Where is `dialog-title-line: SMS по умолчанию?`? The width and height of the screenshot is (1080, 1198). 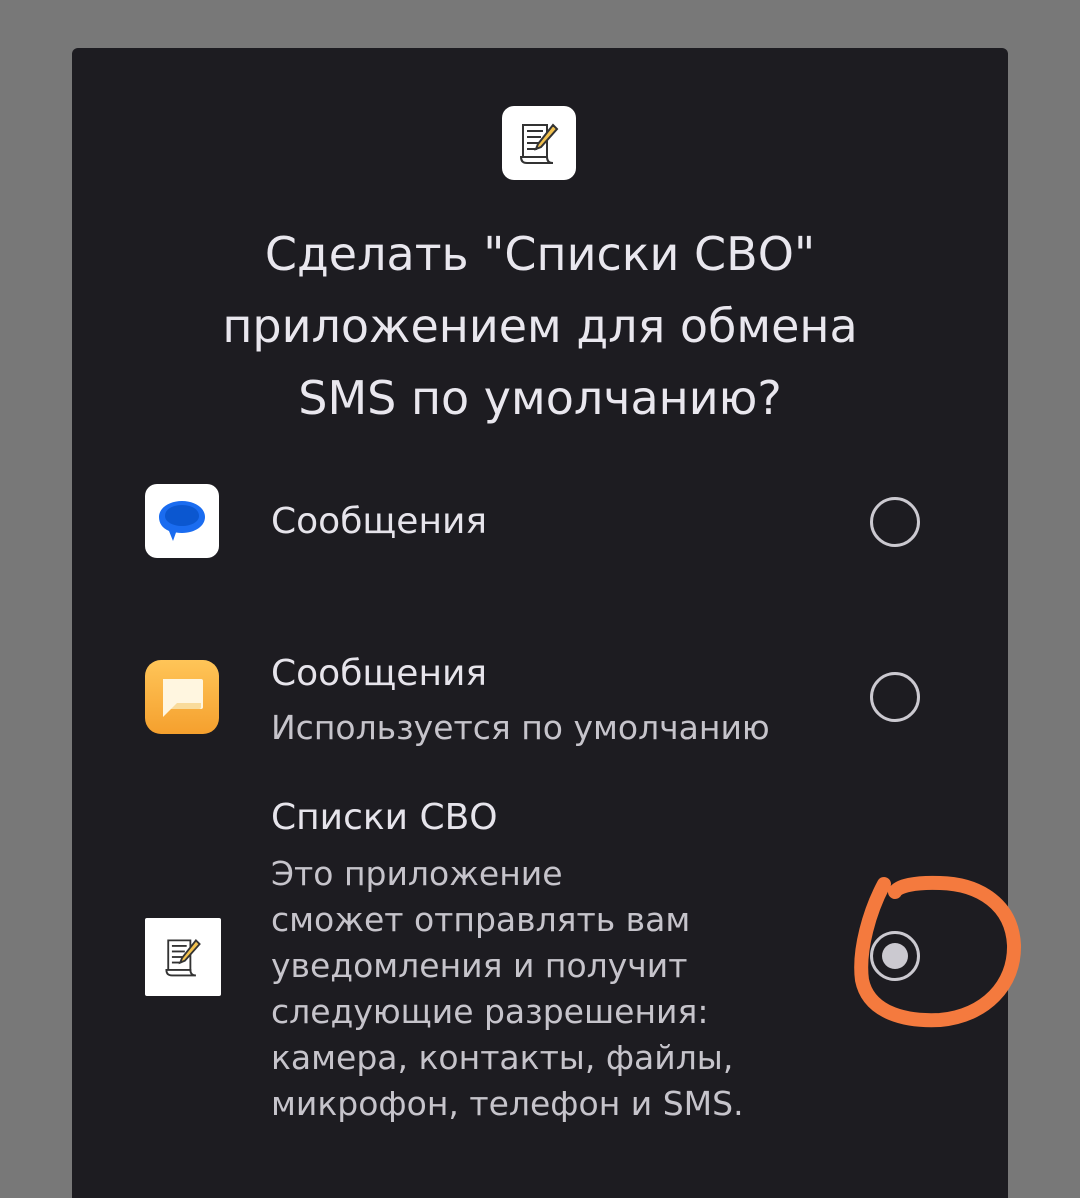
dialog-title-line: SMS по умолчанию? is located at coordinates (540, 398).